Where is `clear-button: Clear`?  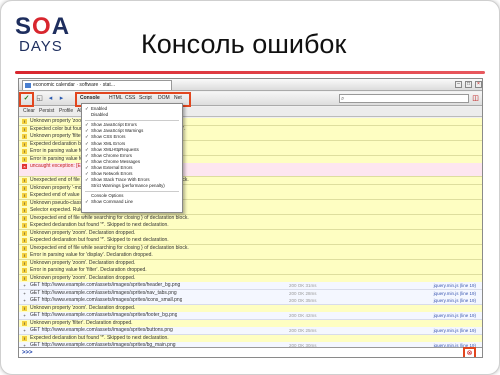 clear-button: Clear is located at coordinates (29, 111).